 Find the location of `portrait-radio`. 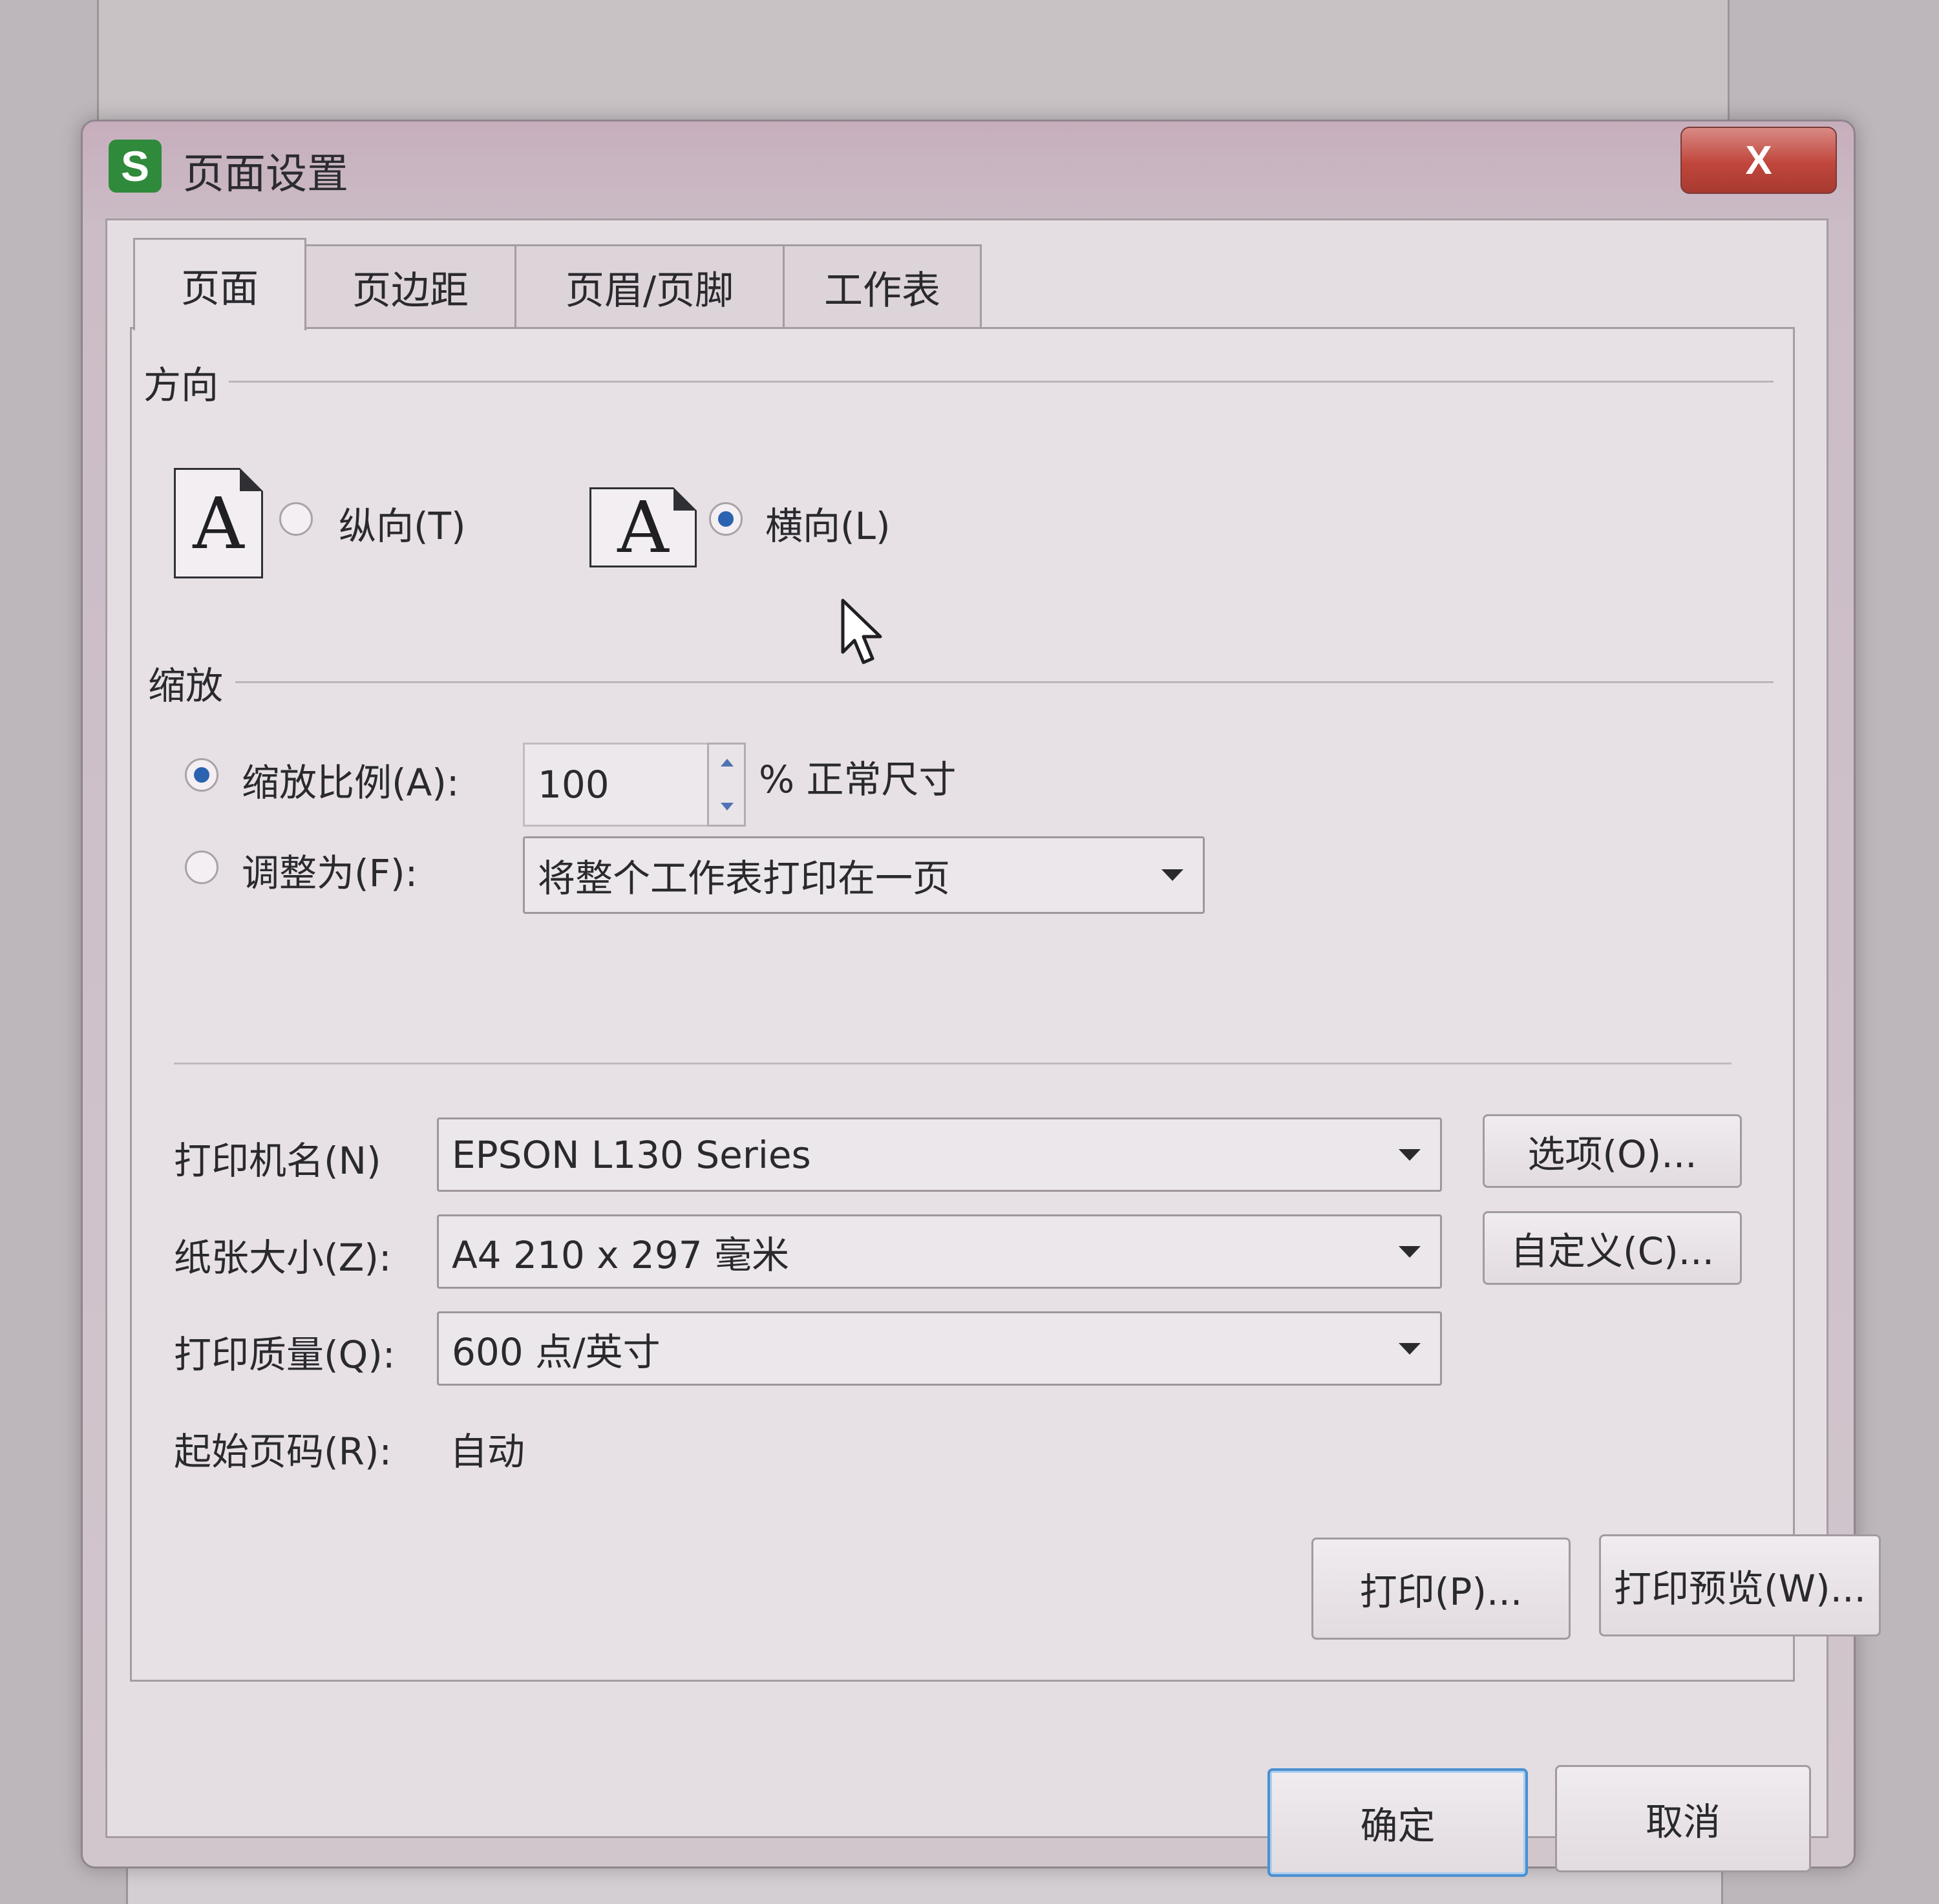

portrait-radio is located at coordinates (296, 519).